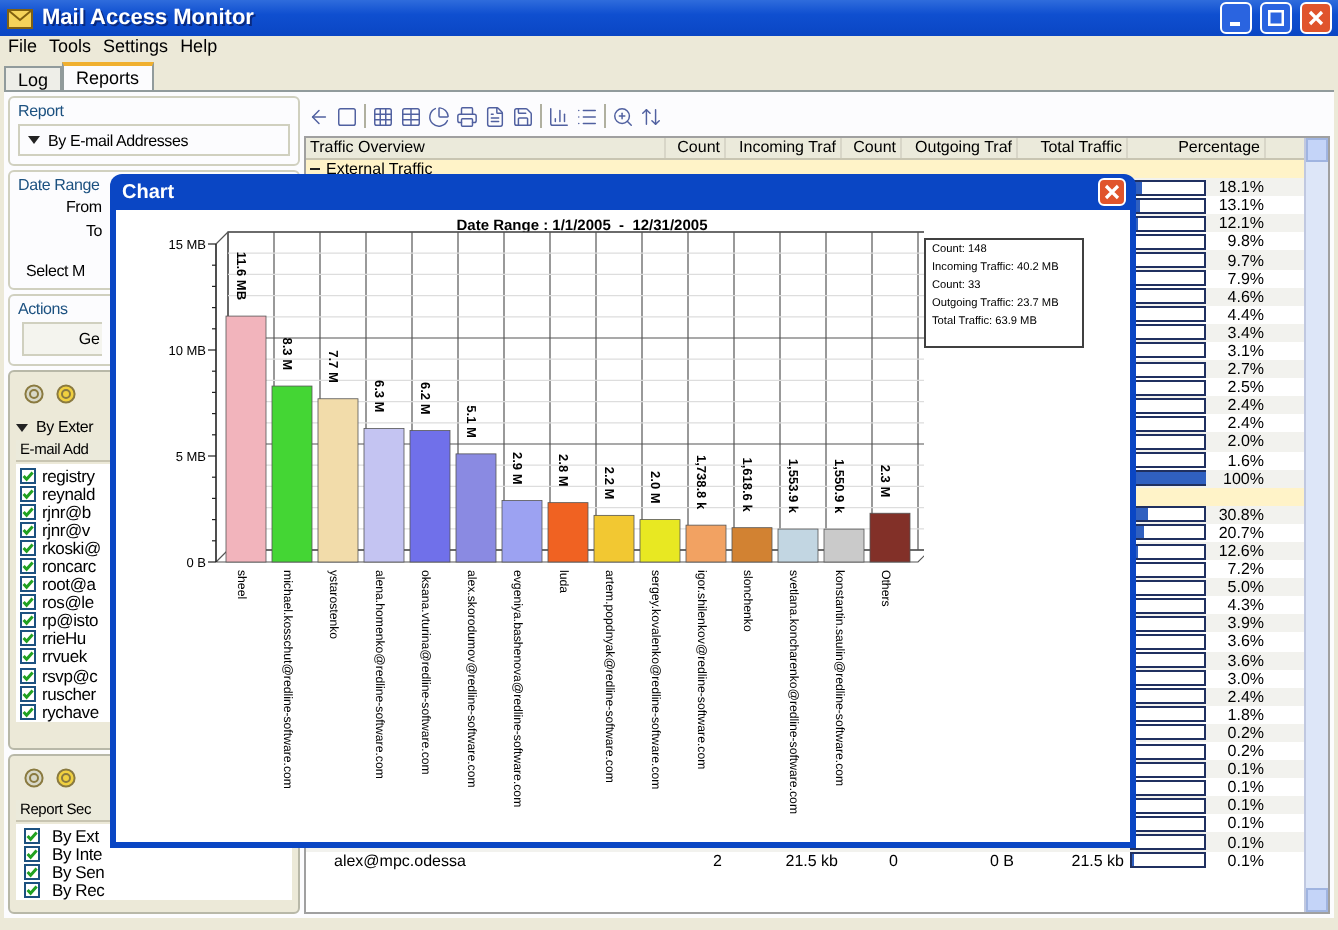 The image size is (1338, 930). What do you see at coordinates (75, 835) in the screenshot?
I see `list-item: By Ext` at bounding box center [75, 835].